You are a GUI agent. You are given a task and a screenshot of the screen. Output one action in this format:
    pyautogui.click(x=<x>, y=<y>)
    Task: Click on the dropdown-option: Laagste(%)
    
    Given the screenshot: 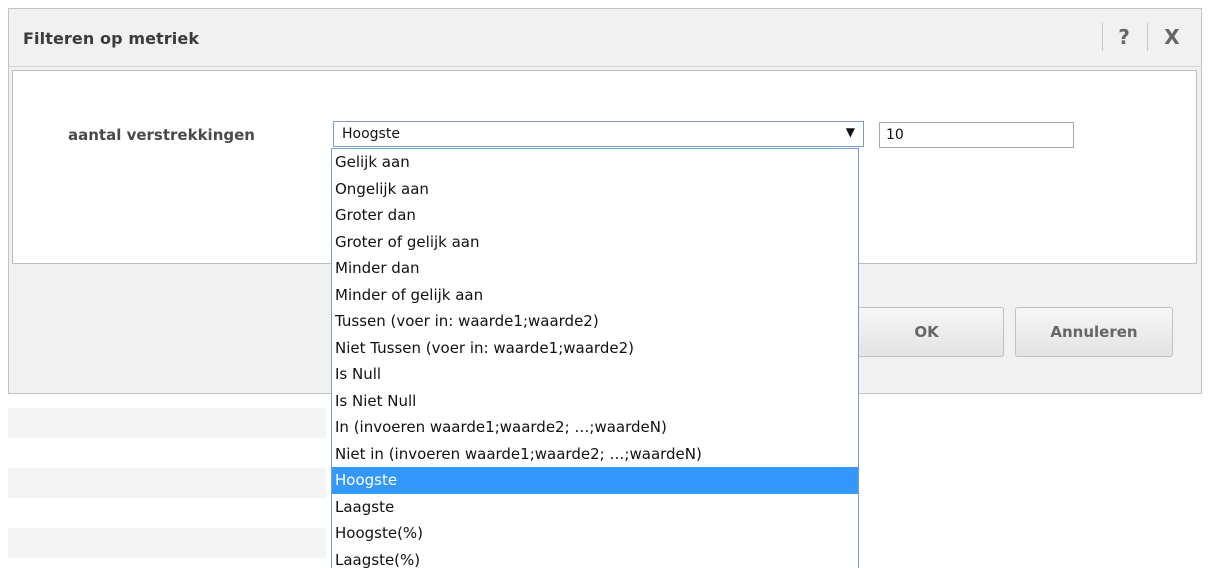 What is the action you would take?
    pyautogui.click(x=595, y=557)
    